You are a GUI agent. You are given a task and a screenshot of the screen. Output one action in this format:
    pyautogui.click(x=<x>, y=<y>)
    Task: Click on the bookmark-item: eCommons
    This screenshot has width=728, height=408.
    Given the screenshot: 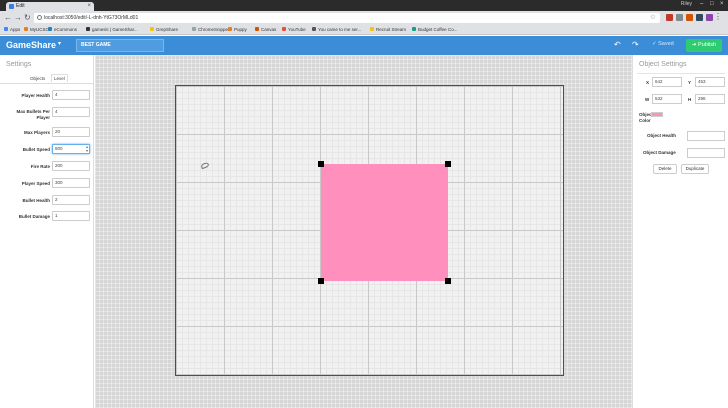 What is the action you would take?
    pyautogui.click(x=62, y=29)
    